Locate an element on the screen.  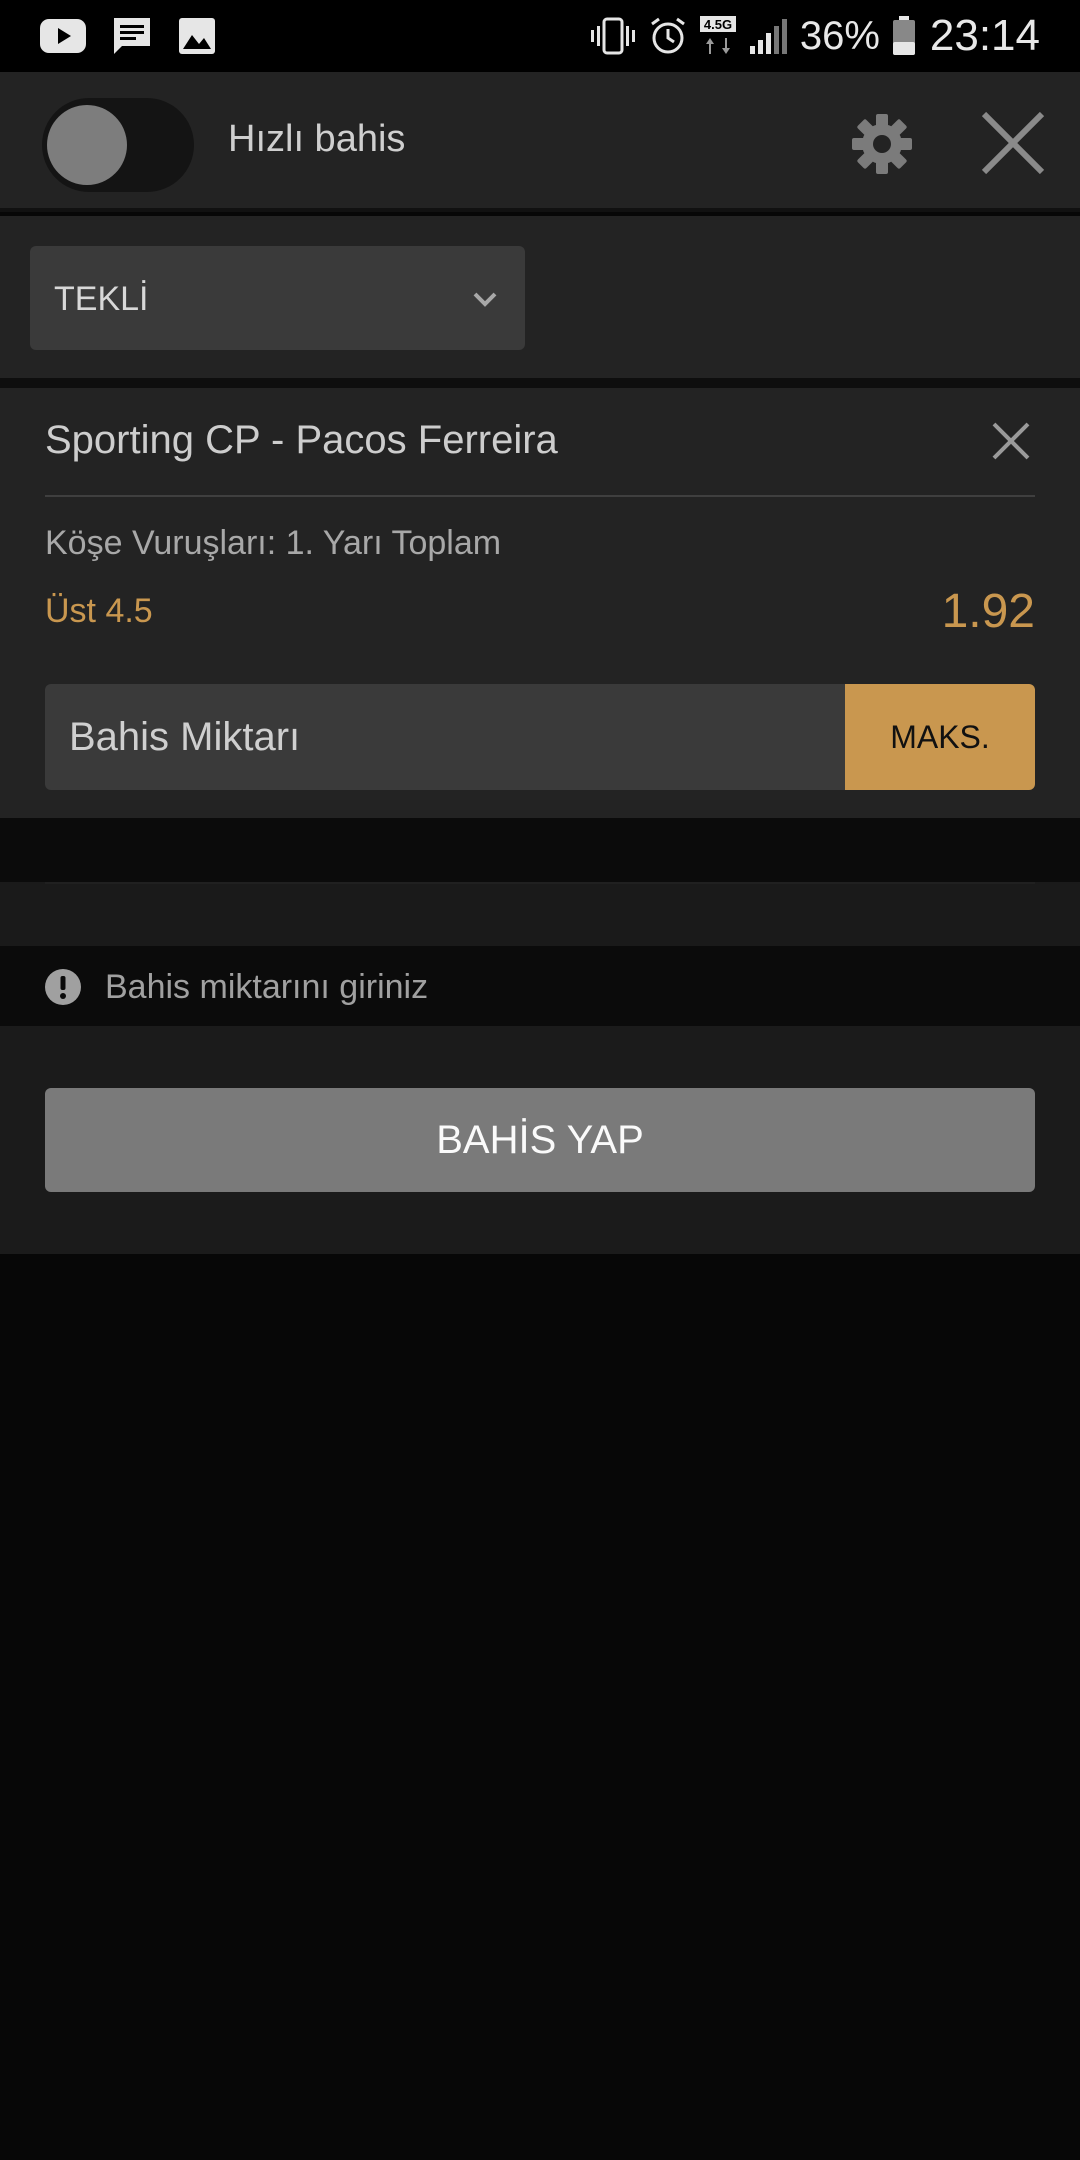
battery-percent: 36% is located at coordinates (839, 35).